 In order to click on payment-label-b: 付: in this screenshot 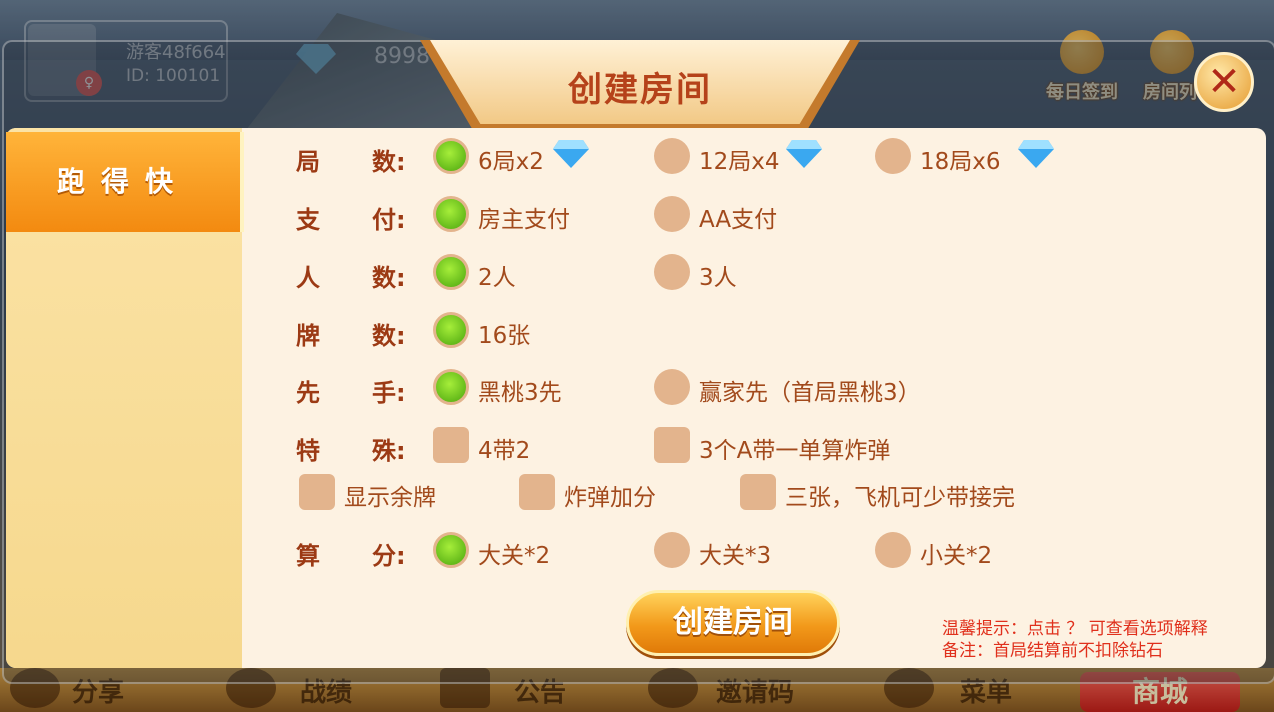, I will do `click(389, 220)`.